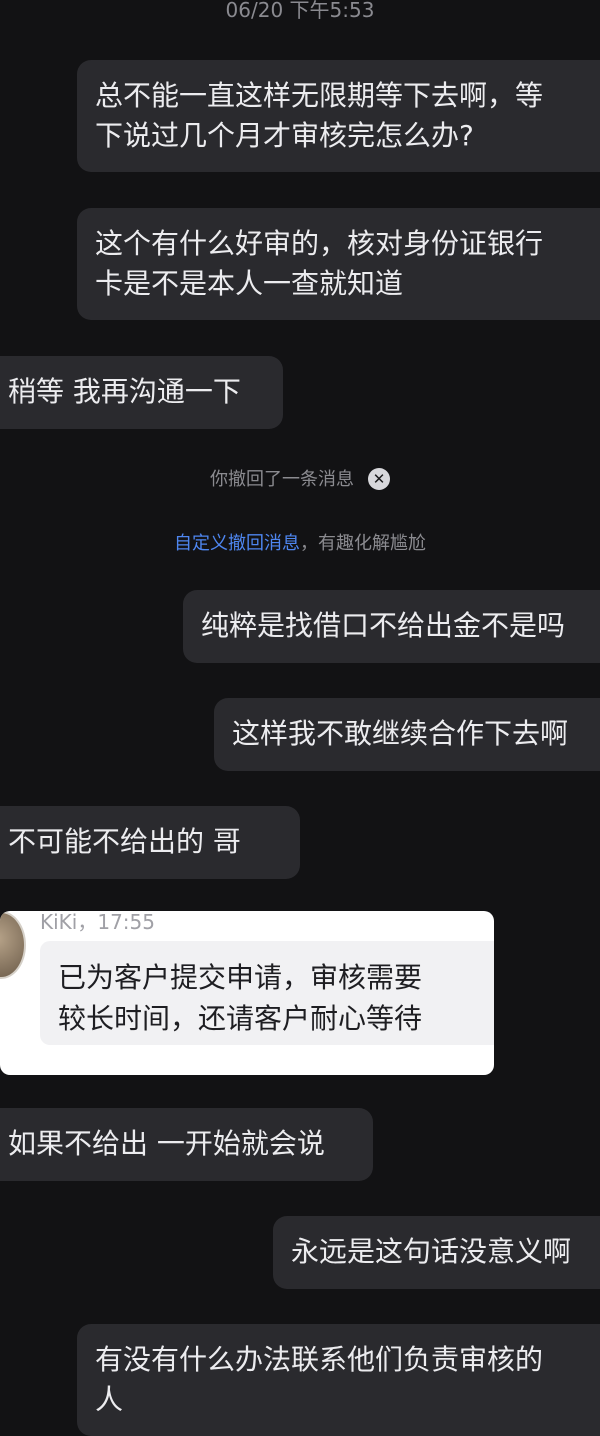 The image size is (600, 1436). What do you see at coordinates (166, 1143) in the screenshot?
I see `message-text: 如果不给出 一开始就会说` at bounding box center [166, 1143].